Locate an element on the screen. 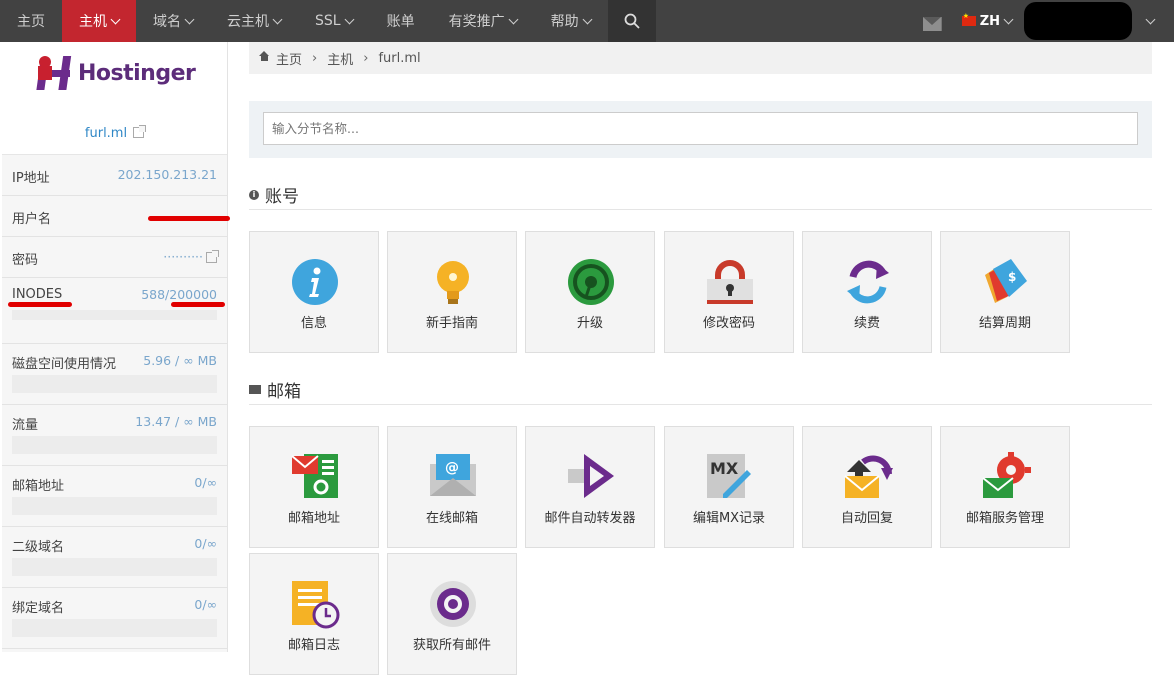  tile-fetch-all-mail: 获取所有邮件 is located at coordinates (452, 614).